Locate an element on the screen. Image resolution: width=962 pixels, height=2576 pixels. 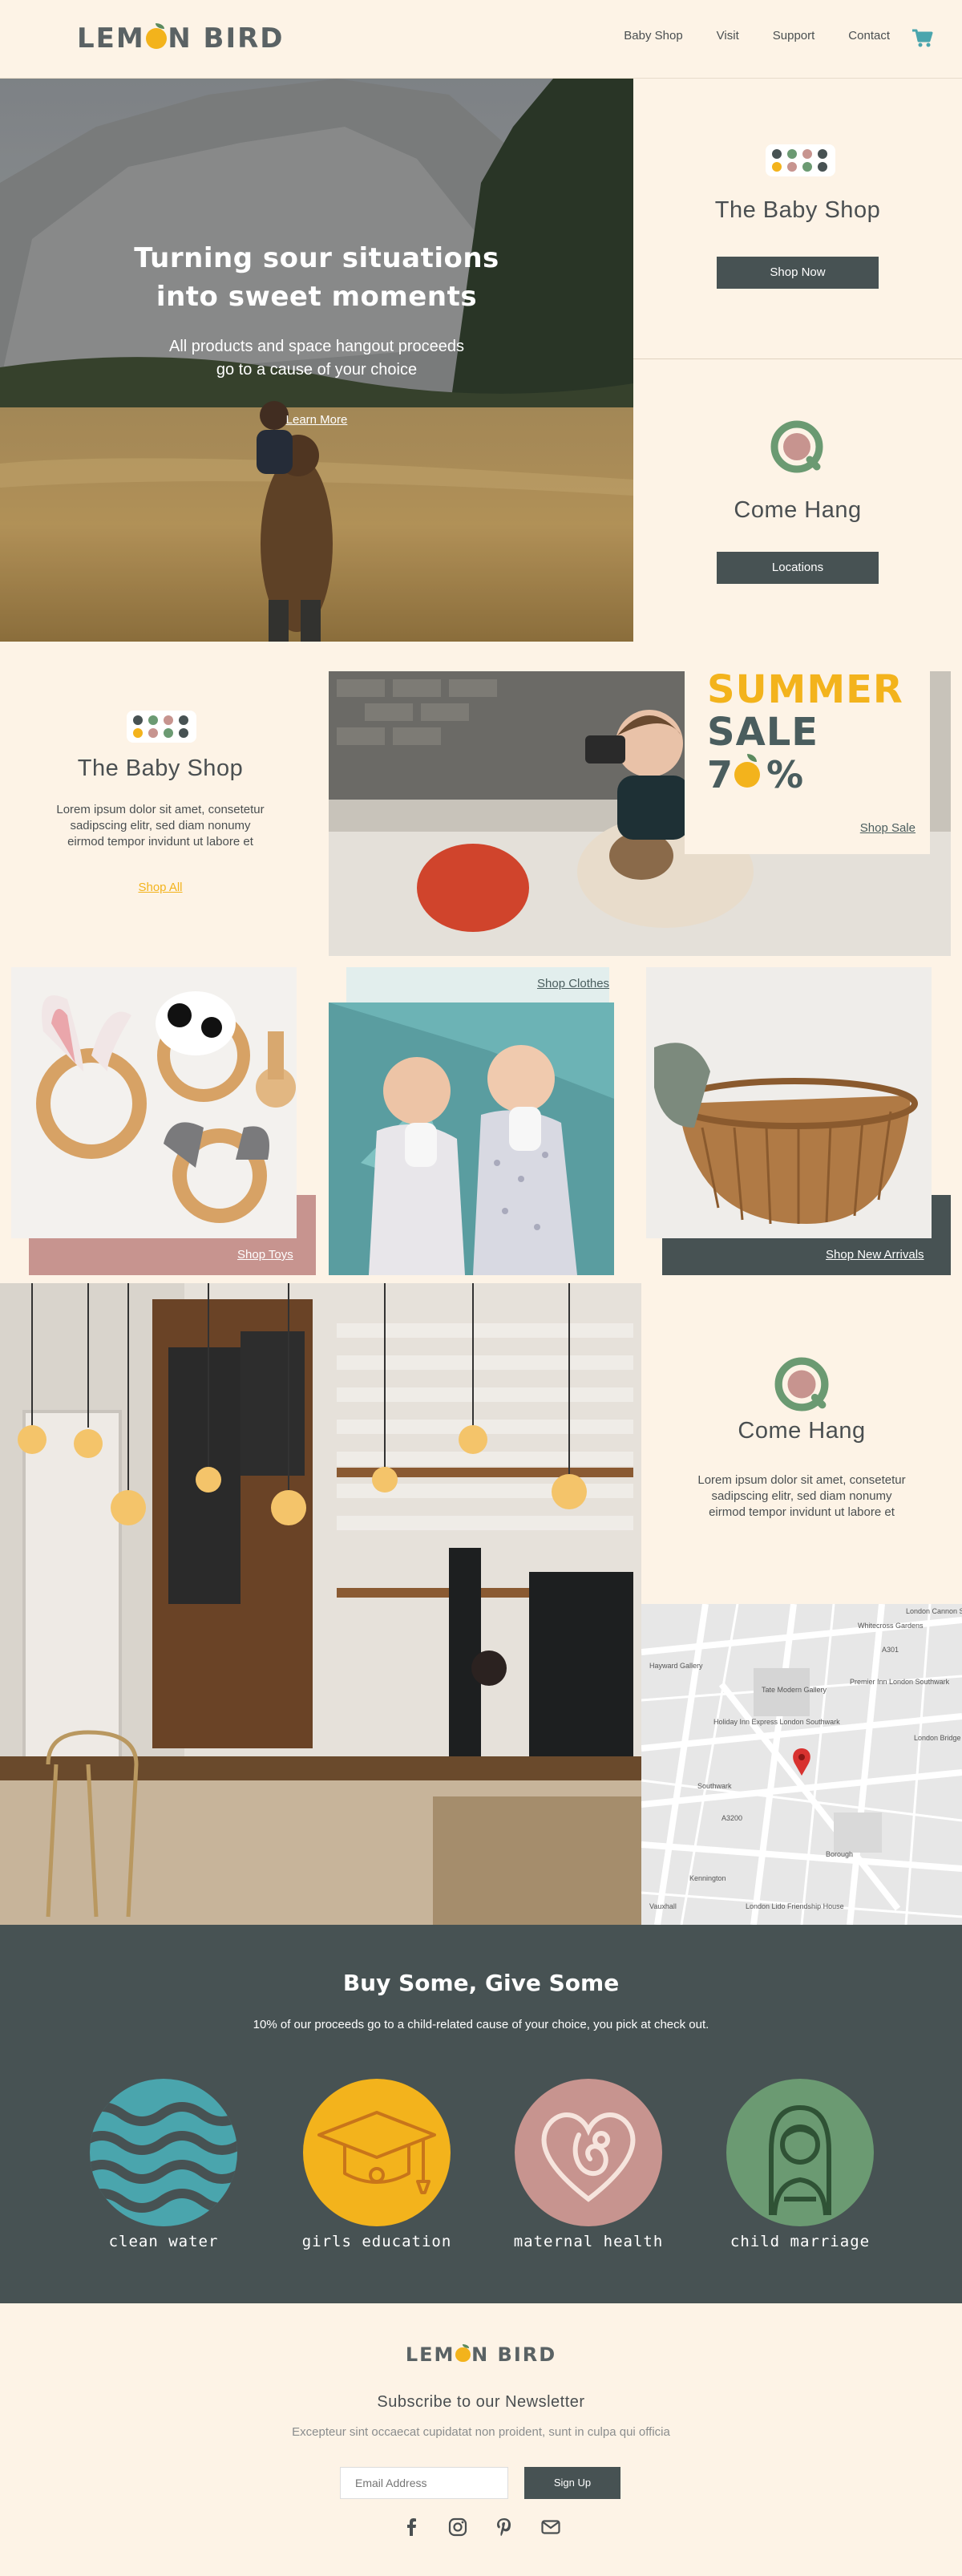
shop-all-link: Shop All is located at coordinates (160, 887).